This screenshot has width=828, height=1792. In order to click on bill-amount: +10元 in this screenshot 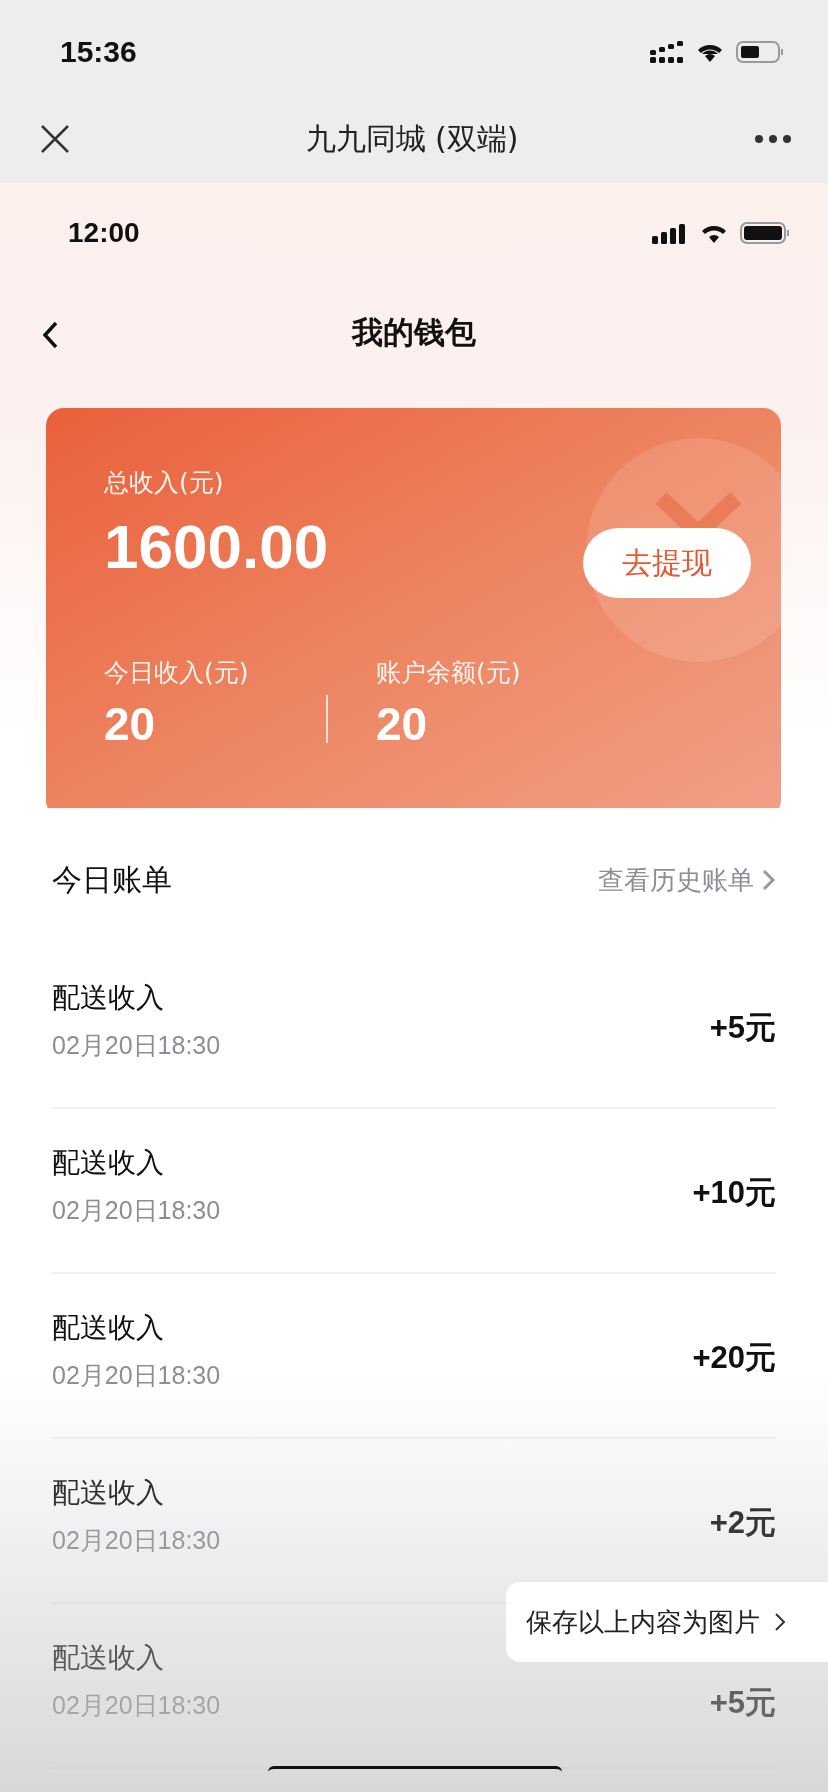, I will do `click(734, 1192)`.